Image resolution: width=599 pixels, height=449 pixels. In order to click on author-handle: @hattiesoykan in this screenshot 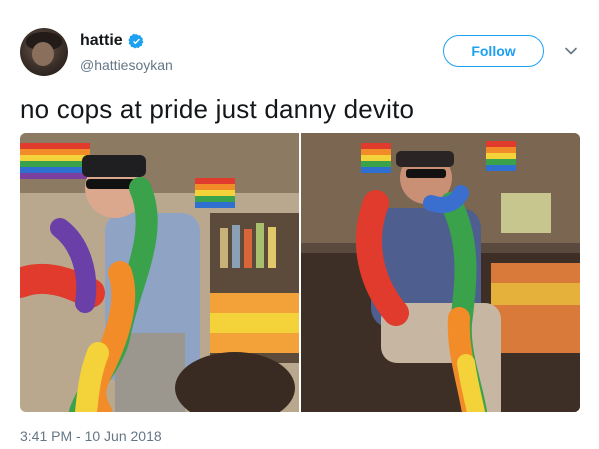, I will do `click(126, 65)`.